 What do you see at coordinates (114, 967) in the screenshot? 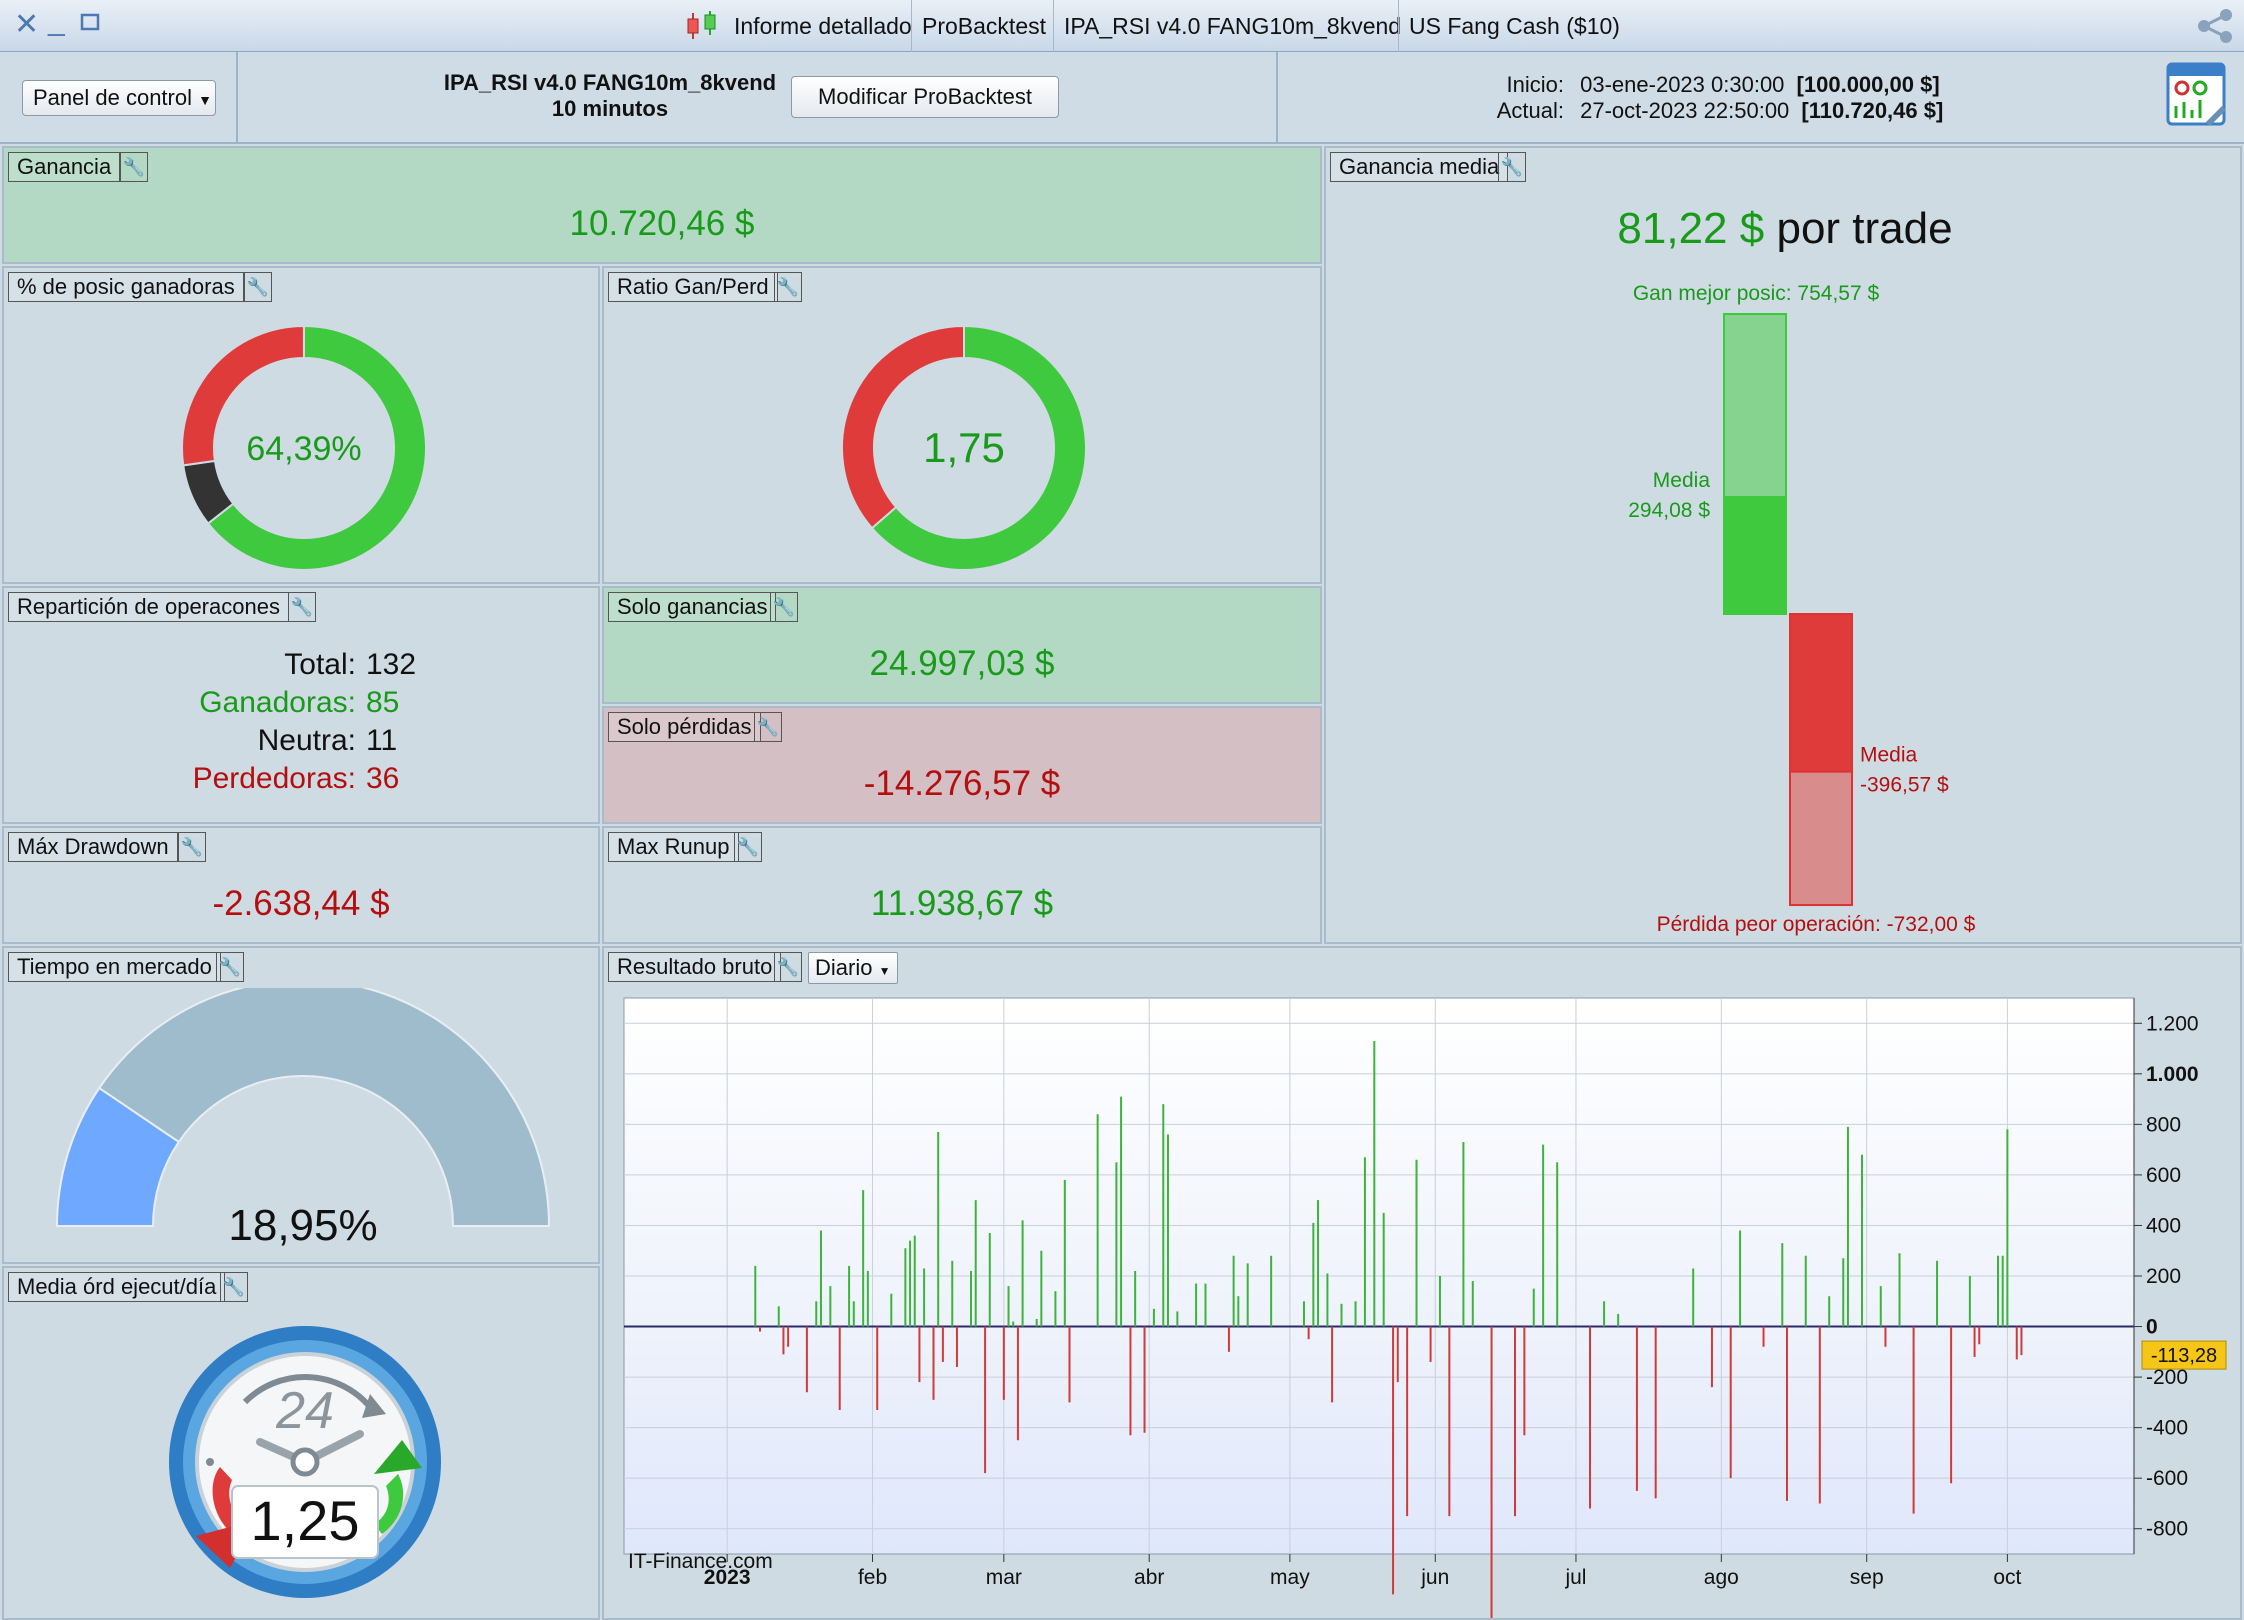
I see `tiempo-title: Tiempo en mercado` at bounding box center [114, 967].